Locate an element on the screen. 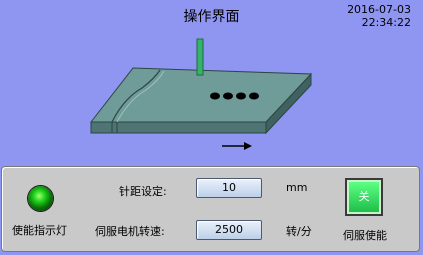 This screenshot has height=255, width=423. motor-speed-label: 伺服电机转速: is located at coordinates (130, 231).